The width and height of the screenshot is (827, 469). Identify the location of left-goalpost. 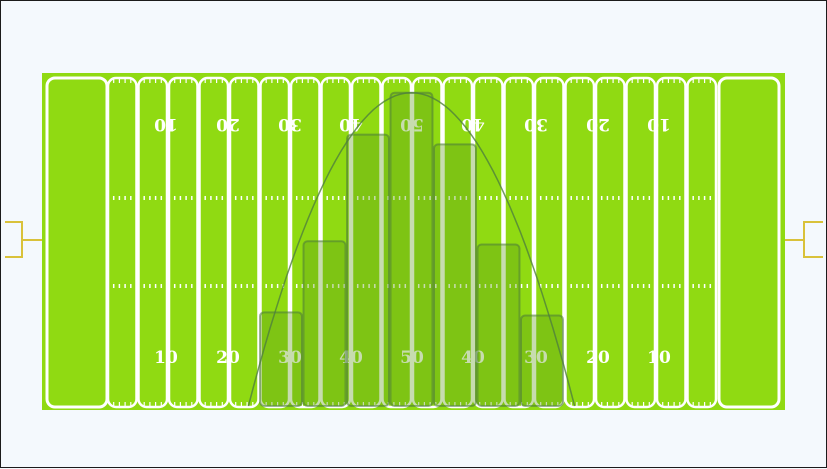
(23, 239).